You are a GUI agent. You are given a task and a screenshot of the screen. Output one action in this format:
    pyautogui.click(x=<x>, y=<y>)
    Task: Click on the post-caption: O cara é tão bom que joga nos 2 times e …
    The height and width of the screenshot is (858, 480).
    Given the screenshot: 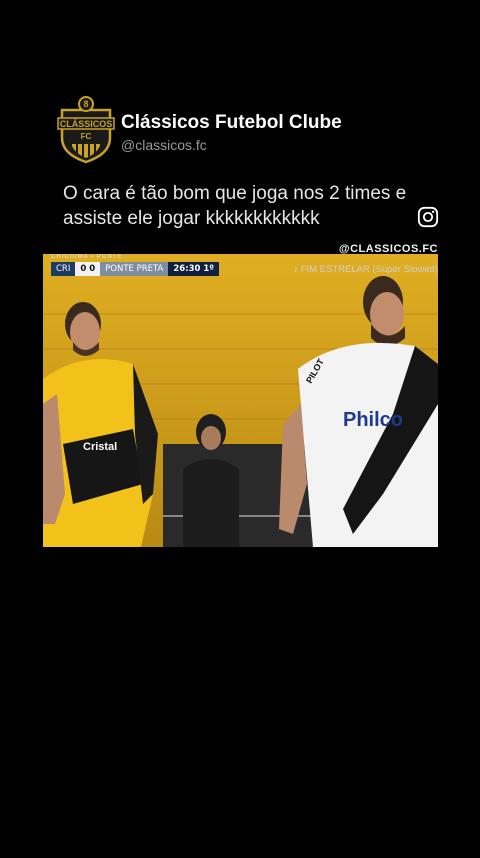 What is the action you would take?
    pyautogui.click(x=235, y=206)
    